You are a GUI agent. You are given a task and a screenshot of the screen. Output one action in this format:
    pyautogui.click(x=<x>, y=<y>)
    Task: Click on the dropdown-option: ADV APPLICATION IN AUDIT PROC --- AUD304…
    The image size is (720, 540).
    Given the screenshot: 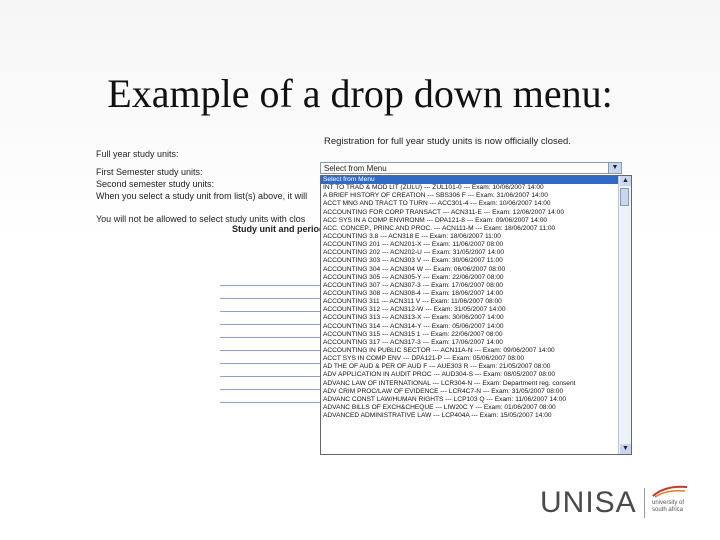 What is the action you would take?
    pyautogui.click(x=470, y=375)
    